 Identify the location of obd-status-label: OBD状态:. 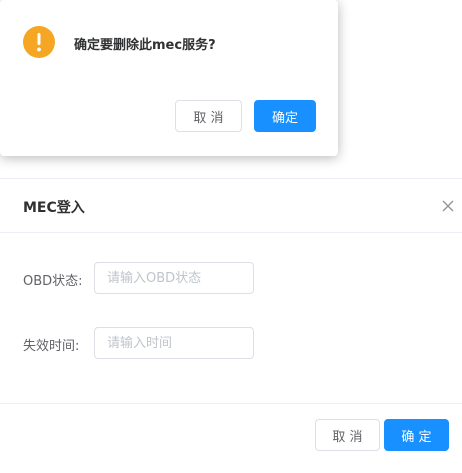
(53, 281).